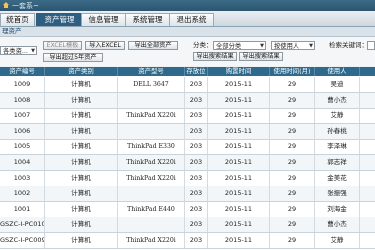  What do you see at coordinates (151, 84) in the screenshot?
I see `cell-model: DELL 3647` at bounding box center [151, 84].